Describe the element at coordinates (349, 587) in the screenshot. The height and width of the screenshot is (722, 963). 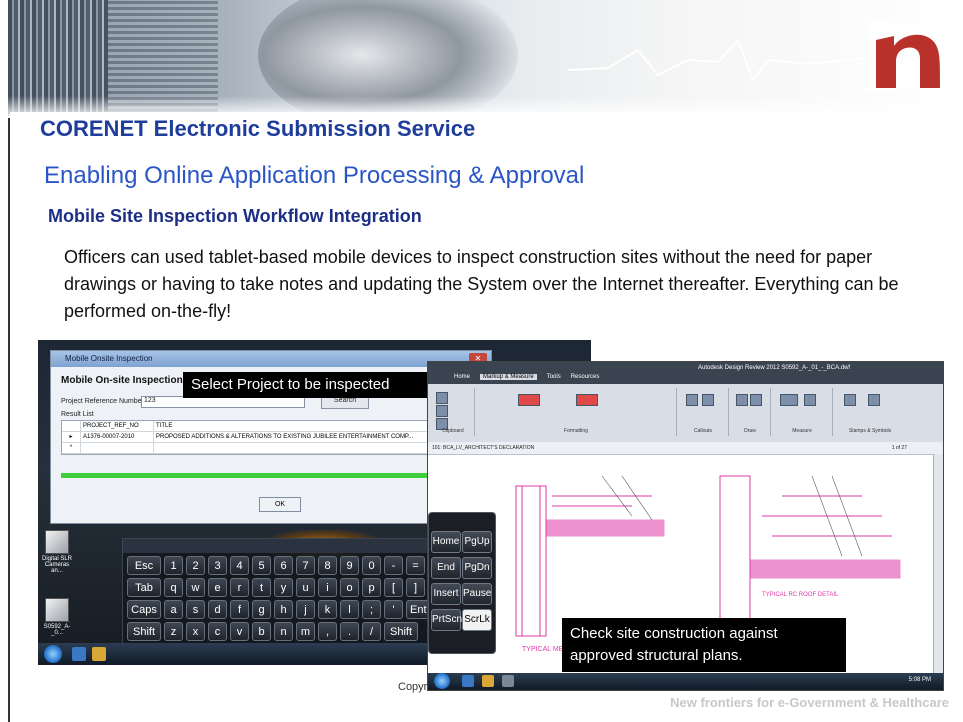
I see `keyboard-key: o` at that location.